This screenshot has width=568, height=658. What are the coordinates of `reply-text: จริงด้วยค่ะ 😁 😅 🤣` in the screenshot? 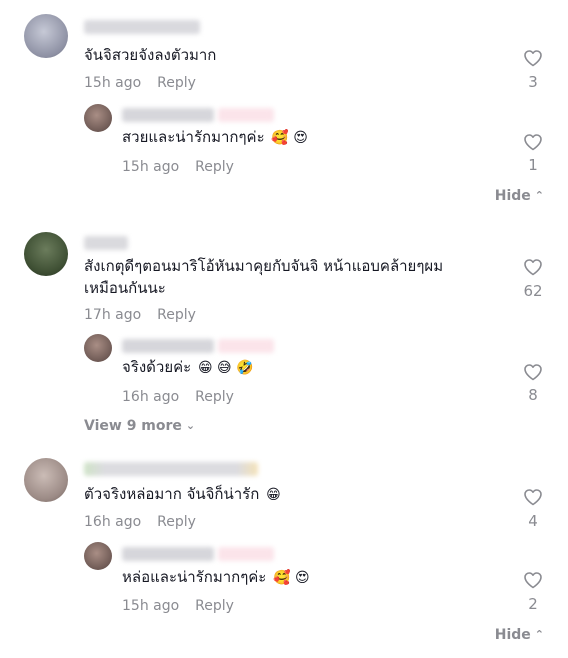 It's located at (188, 367).